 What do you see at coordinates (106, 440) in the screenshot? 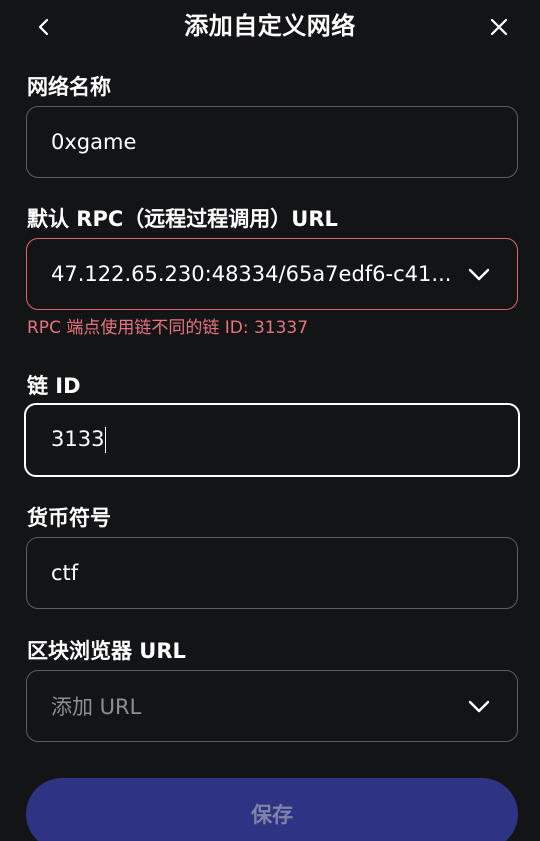
I see `text-cursor` at bounding box center [106, 440].